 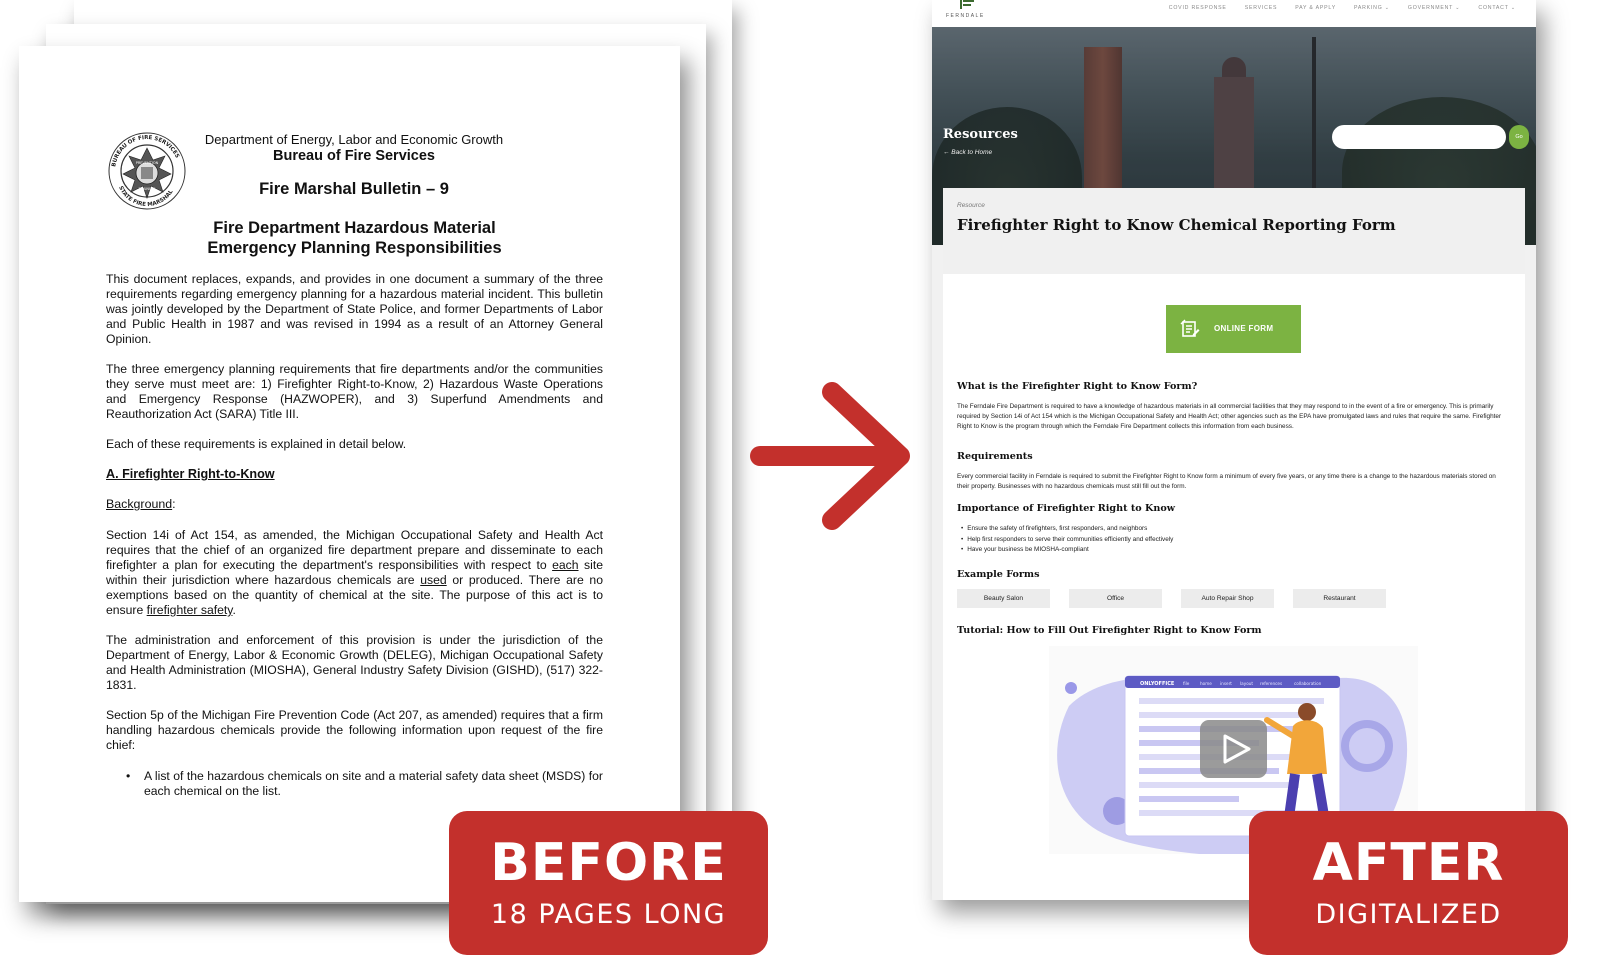 I want to click on example-beauty-salon-button: Beauty Salon, so click(x=1003, y=598).